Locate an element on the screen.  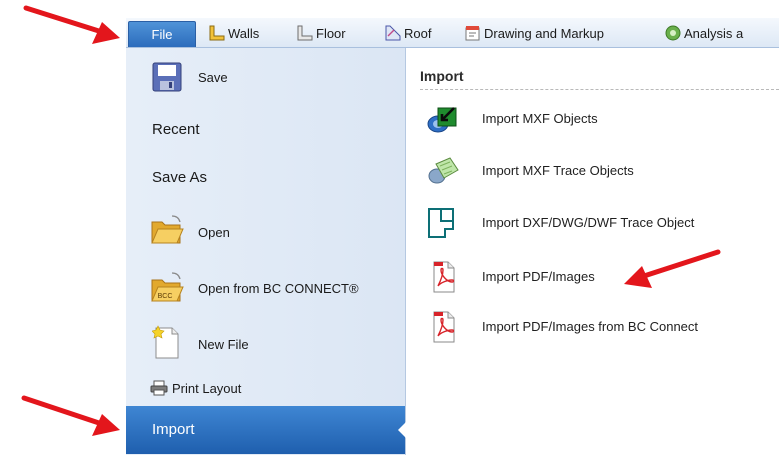
import-dxf-trace-object-button: Import DXF/DWG/DWF Trace Object is located at coordinates (601, 223).